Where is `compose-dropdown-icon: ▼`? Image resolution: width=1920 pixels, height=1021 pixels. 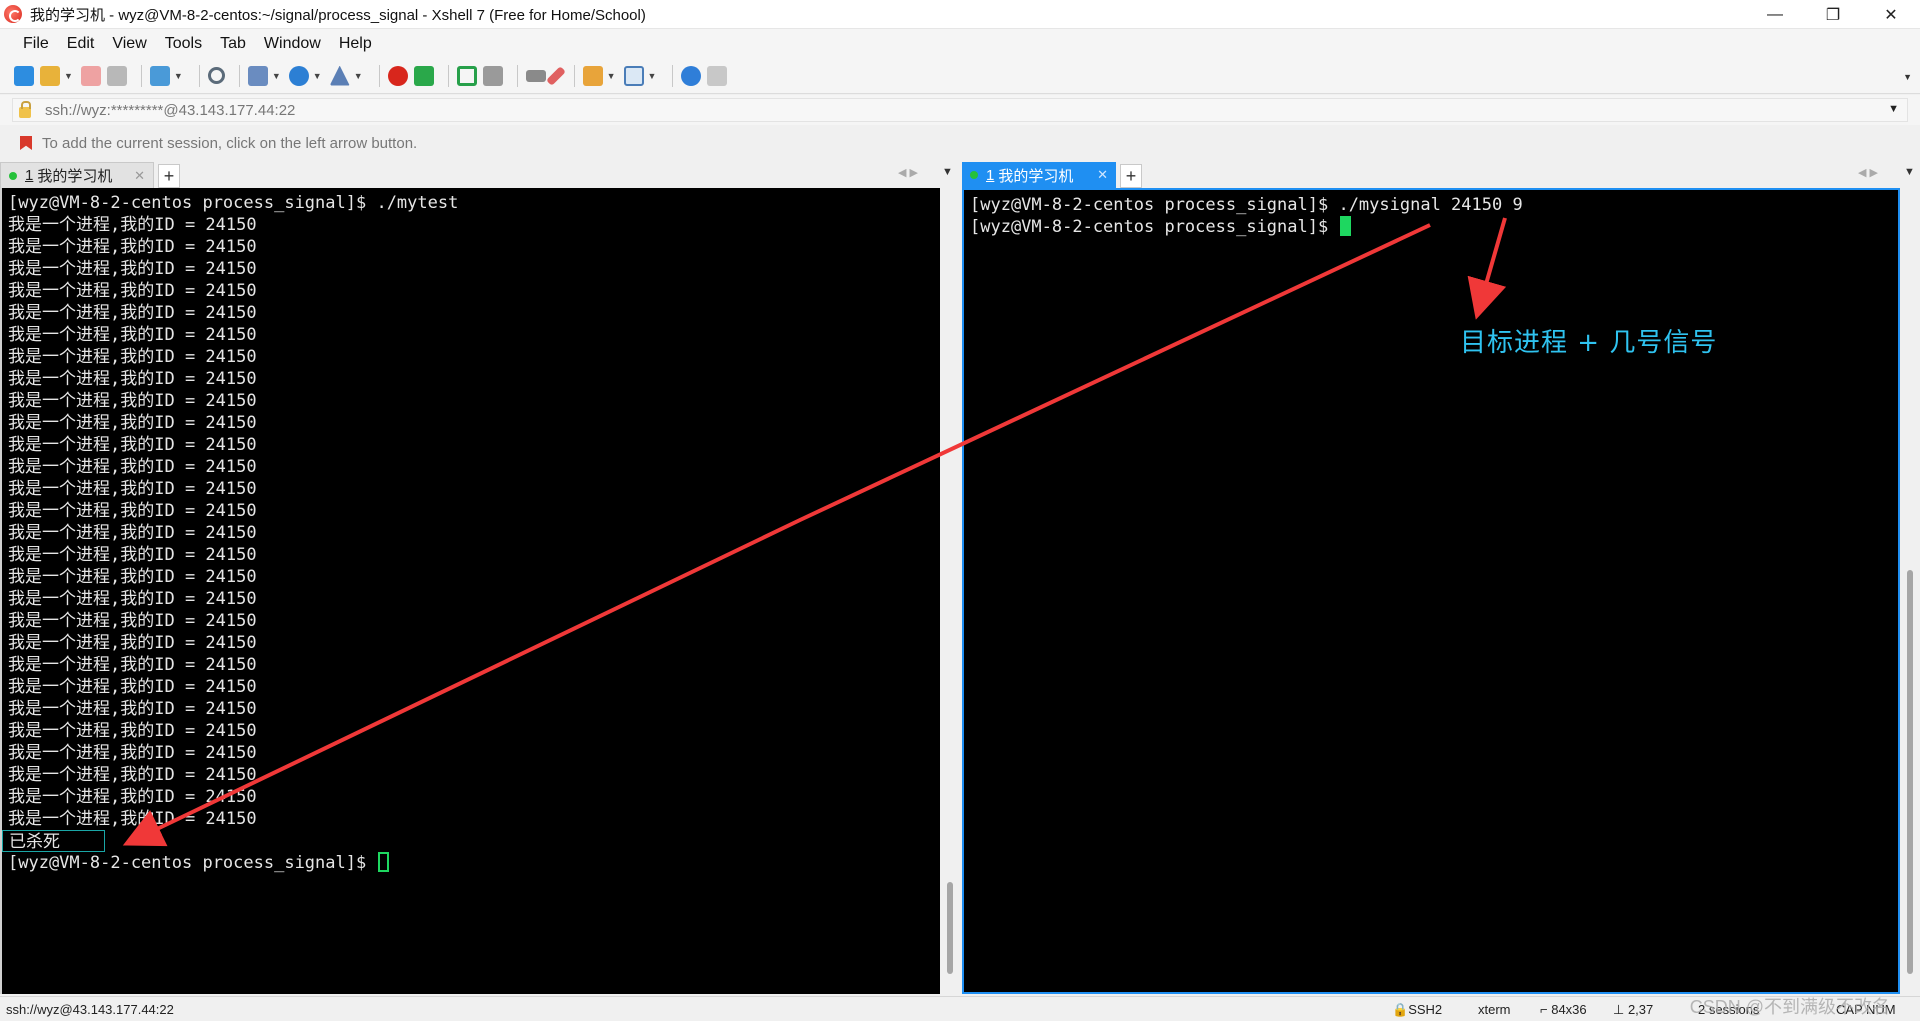
compose-dropdown-icon: ▼ is located at coordinates (611, 76).